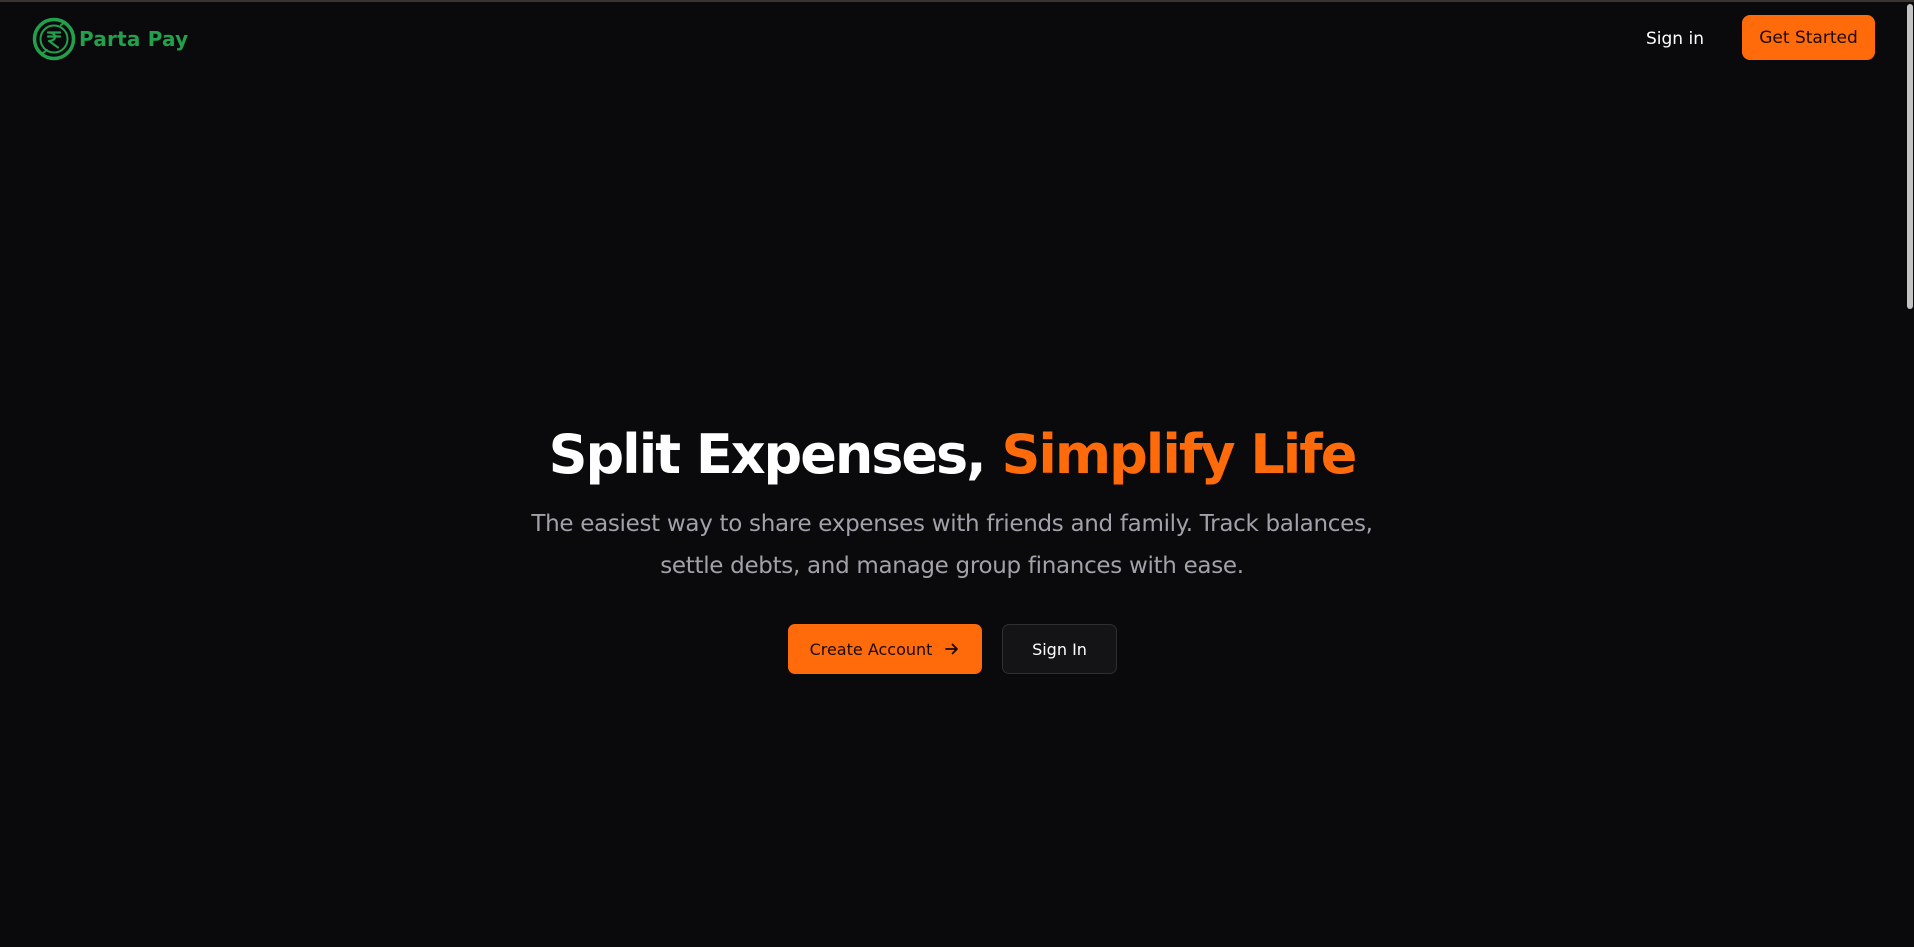 This screenshot has width=1914, height=947. Describe the element at coordinates (948, 37) in the screenshot. I see `navbar: Parta Pay Sign in Get Started` at that location.